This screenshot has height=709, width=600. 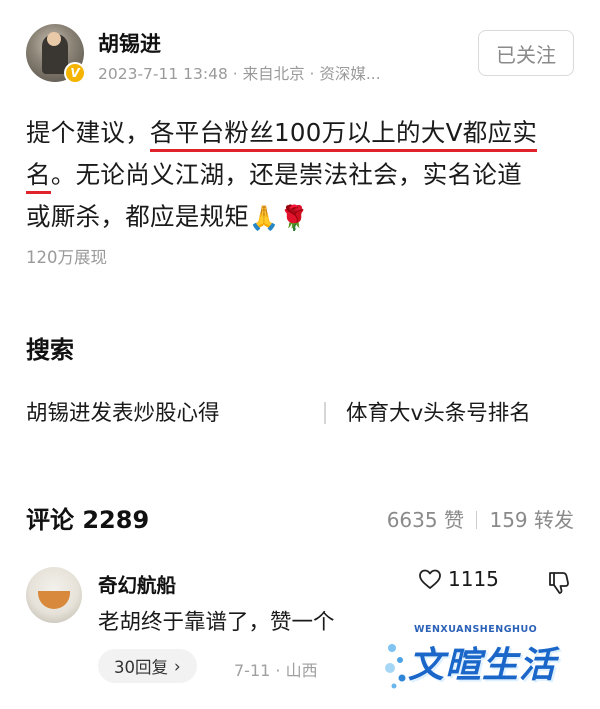 I want to click on comment-text: 老胡终于靠谱了，赞一个, so click(x=216, y=622).